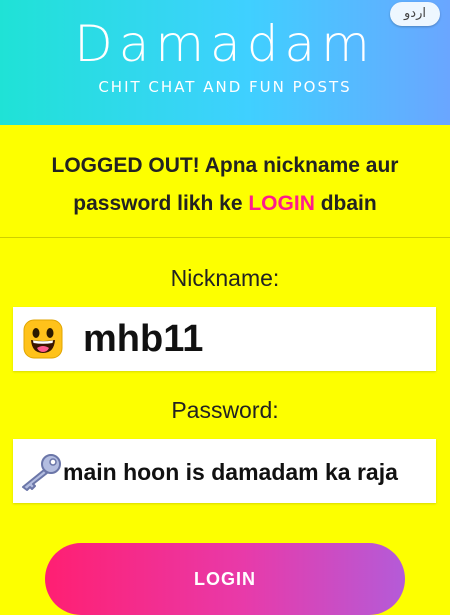 The height and width of the screenshot is (615, 450). I want to click on brand-tagline: CHIT CHAT AND FUN POSTS, so click(225, 87).